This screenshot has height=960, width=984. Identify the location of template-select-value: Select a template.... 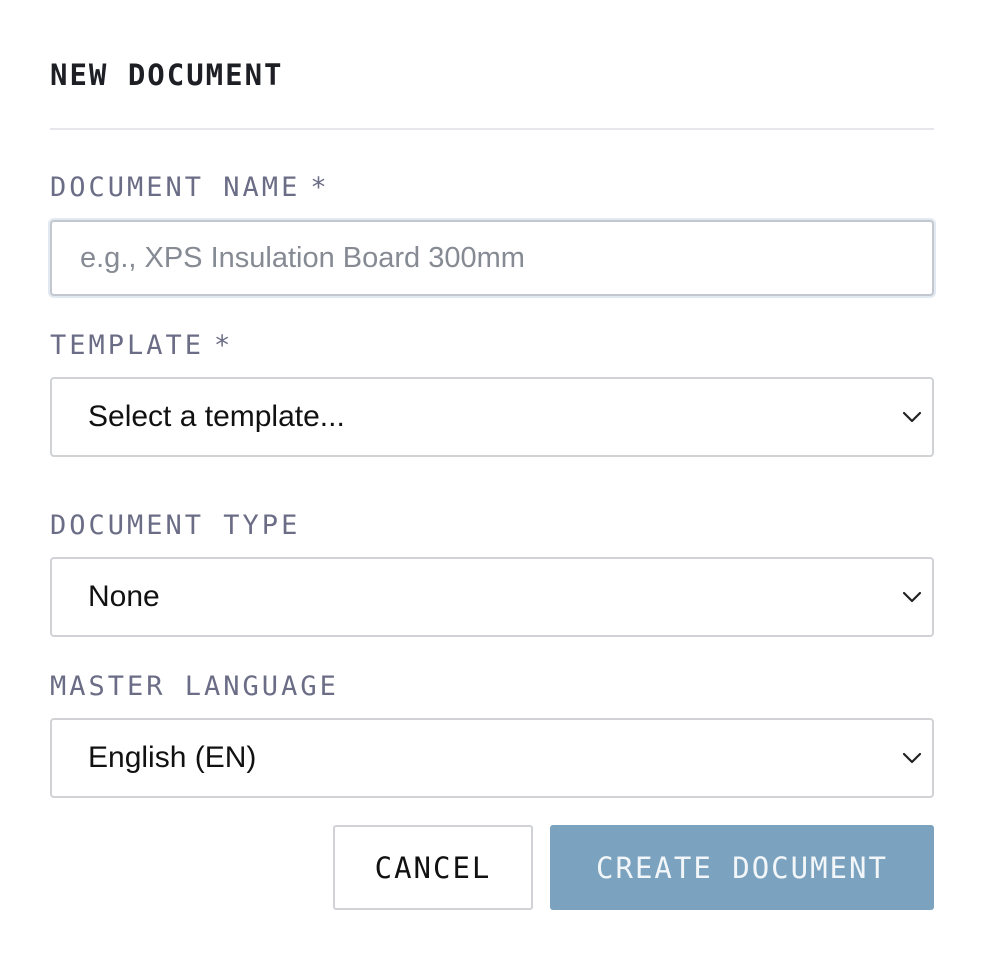
(216, 416).